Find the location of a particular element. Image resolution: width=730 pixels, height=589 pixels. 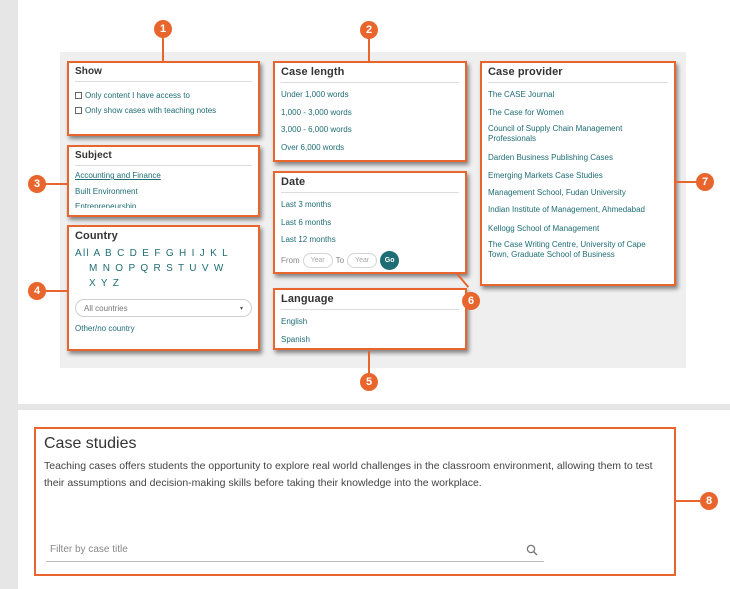

length-over-6000: Over 6,000 words is located at coordinates (370, 148).